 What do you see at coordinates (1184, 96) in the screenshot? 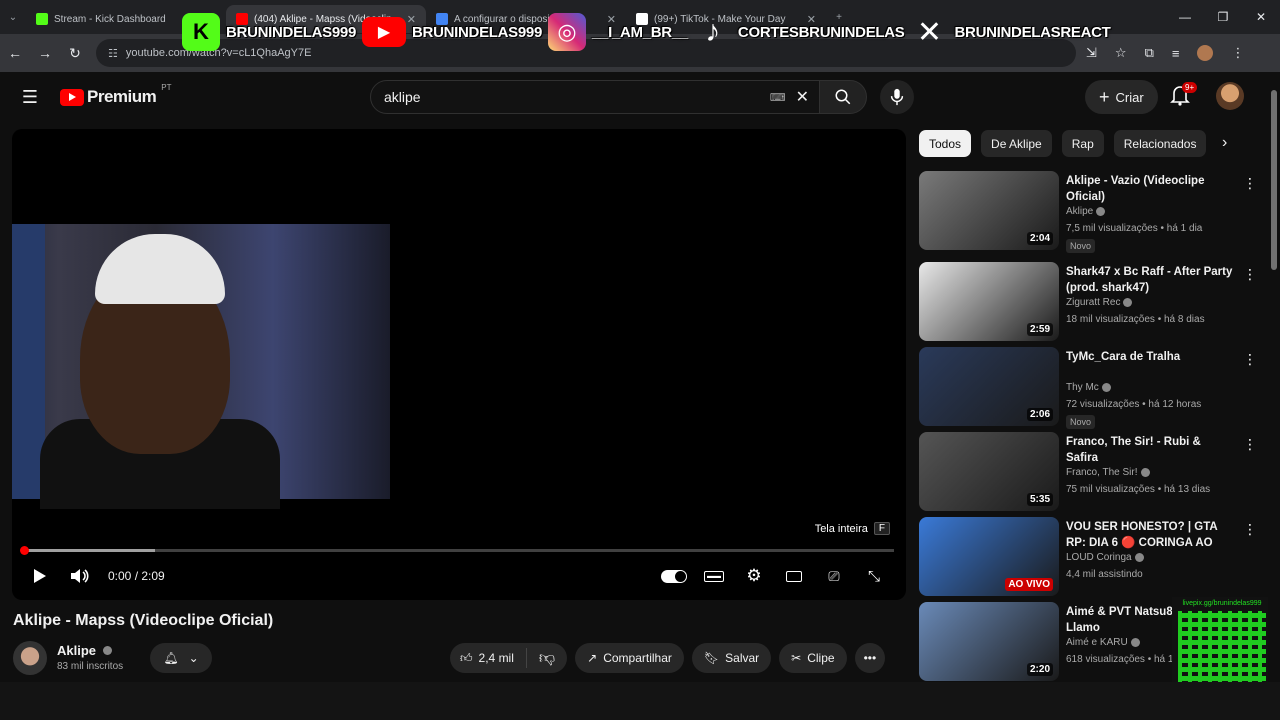
I see `notifications-button: 9+` at bounding box center [1184, 96].